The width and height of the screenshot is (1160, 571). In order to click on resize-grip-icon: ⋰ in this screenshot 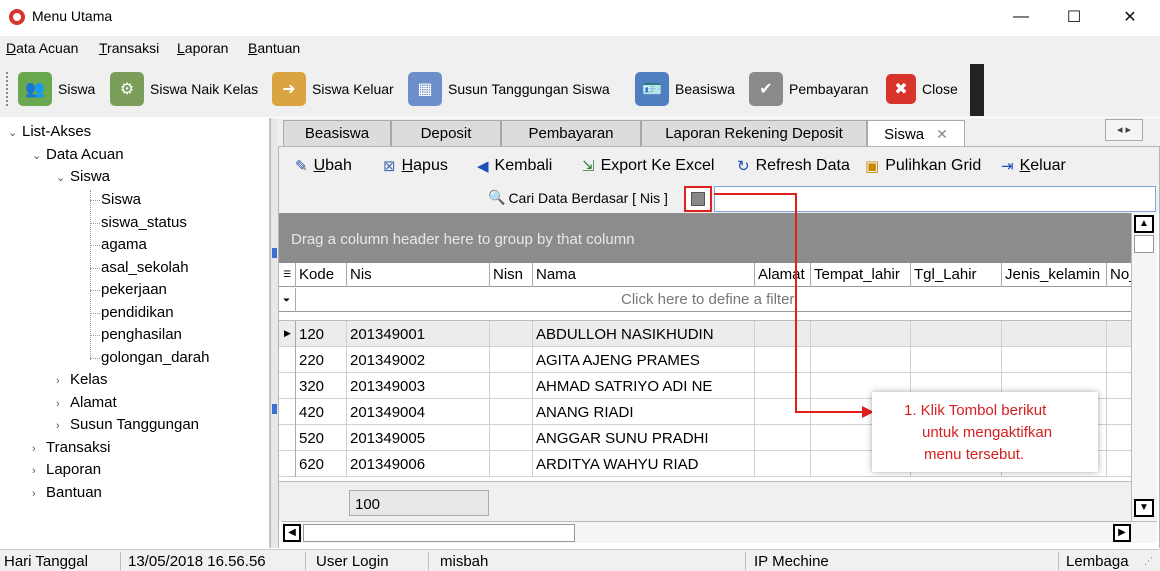, I will do `click(1148, 561)`.